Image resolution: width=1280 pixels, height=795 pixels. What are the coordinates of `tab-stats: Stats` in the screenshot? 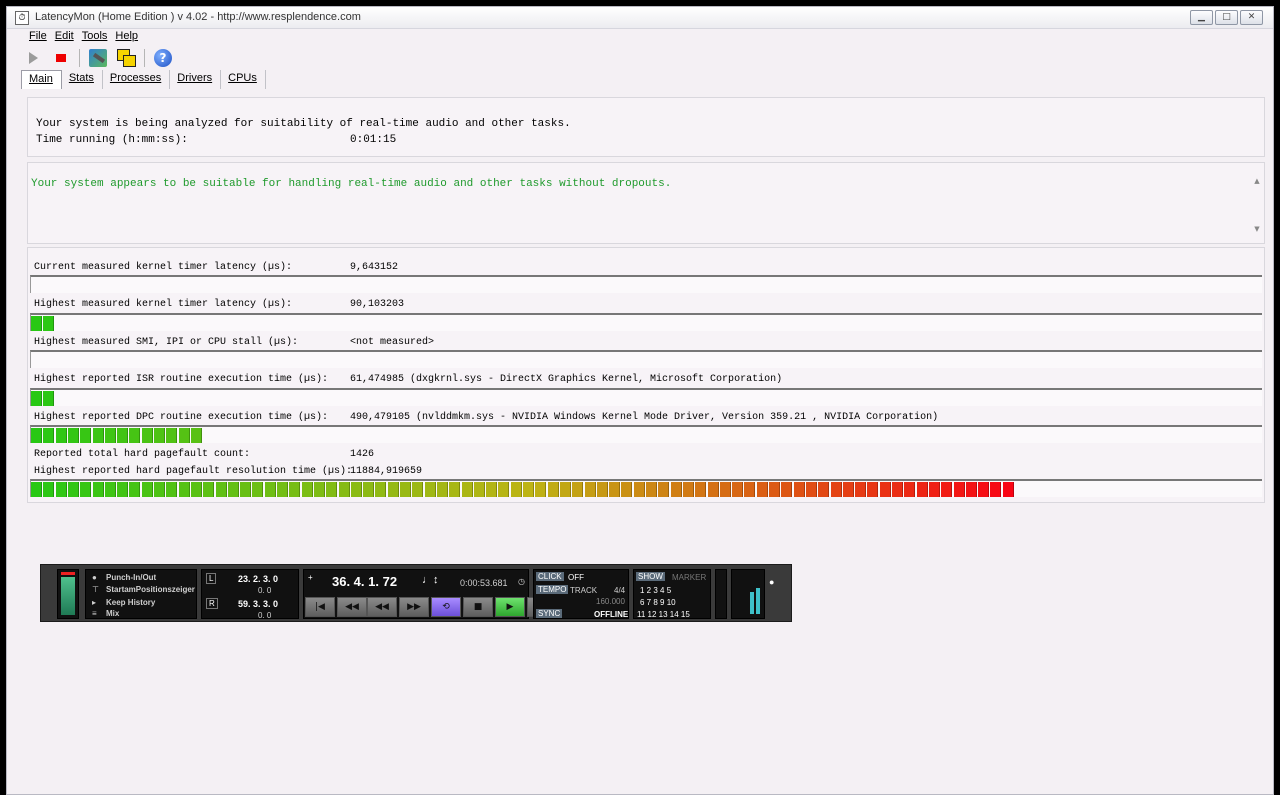 It's located at (82, 79).